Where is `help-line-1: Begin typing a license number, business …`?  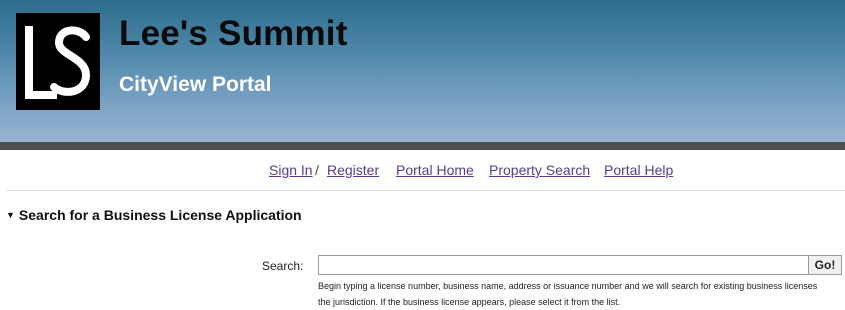
help-line-1: Begin typing a license number, business … is located at coordinates (568, 286).